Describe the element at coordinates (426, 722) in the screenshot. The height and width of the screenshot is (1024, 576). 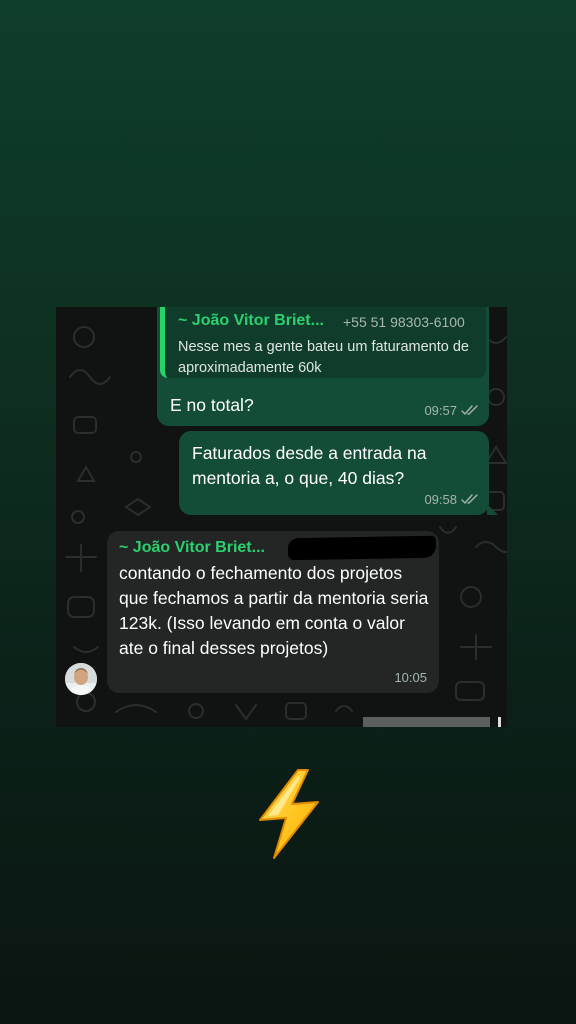
I see `partial-media-thumbnail` at that location.